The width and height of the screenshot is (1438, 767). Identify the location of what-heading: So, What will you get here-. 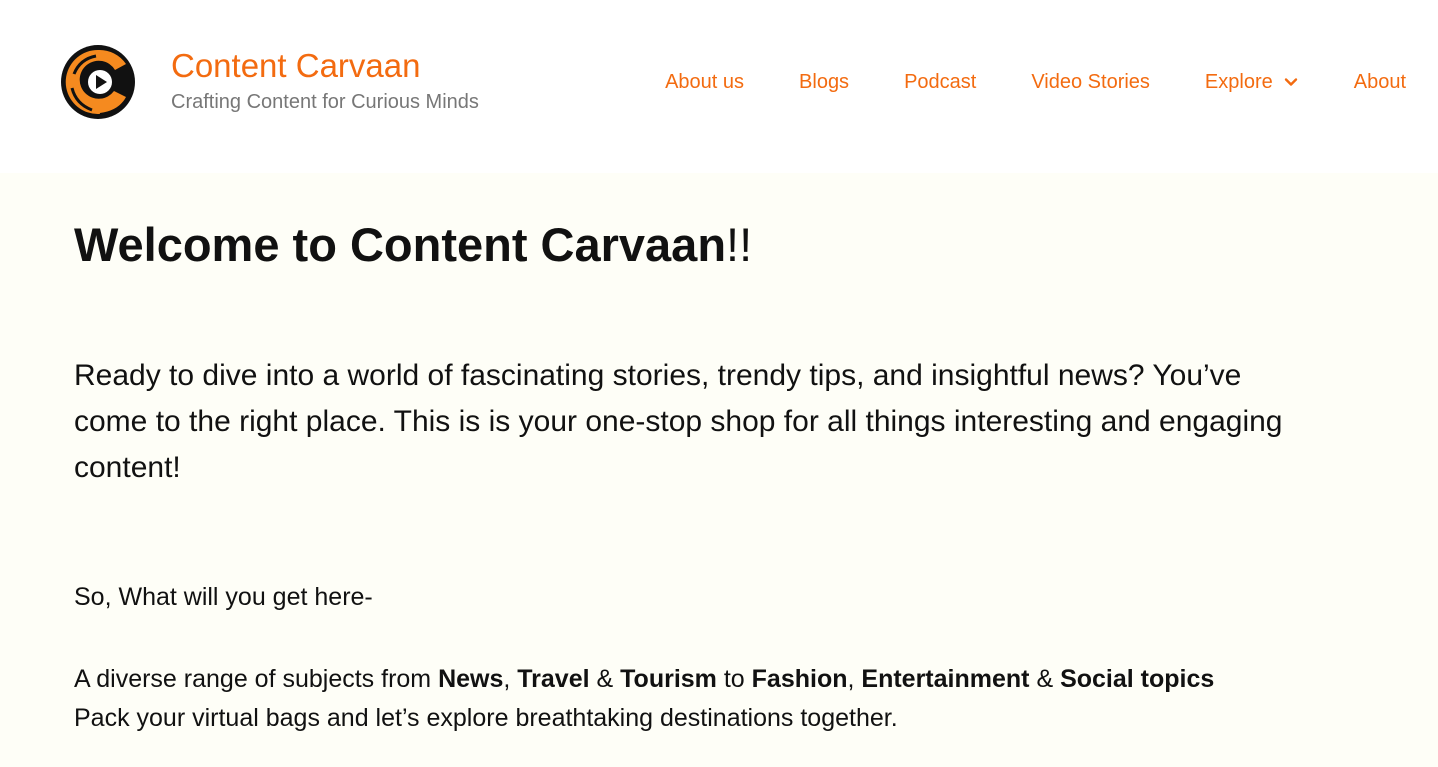
(223, 597).